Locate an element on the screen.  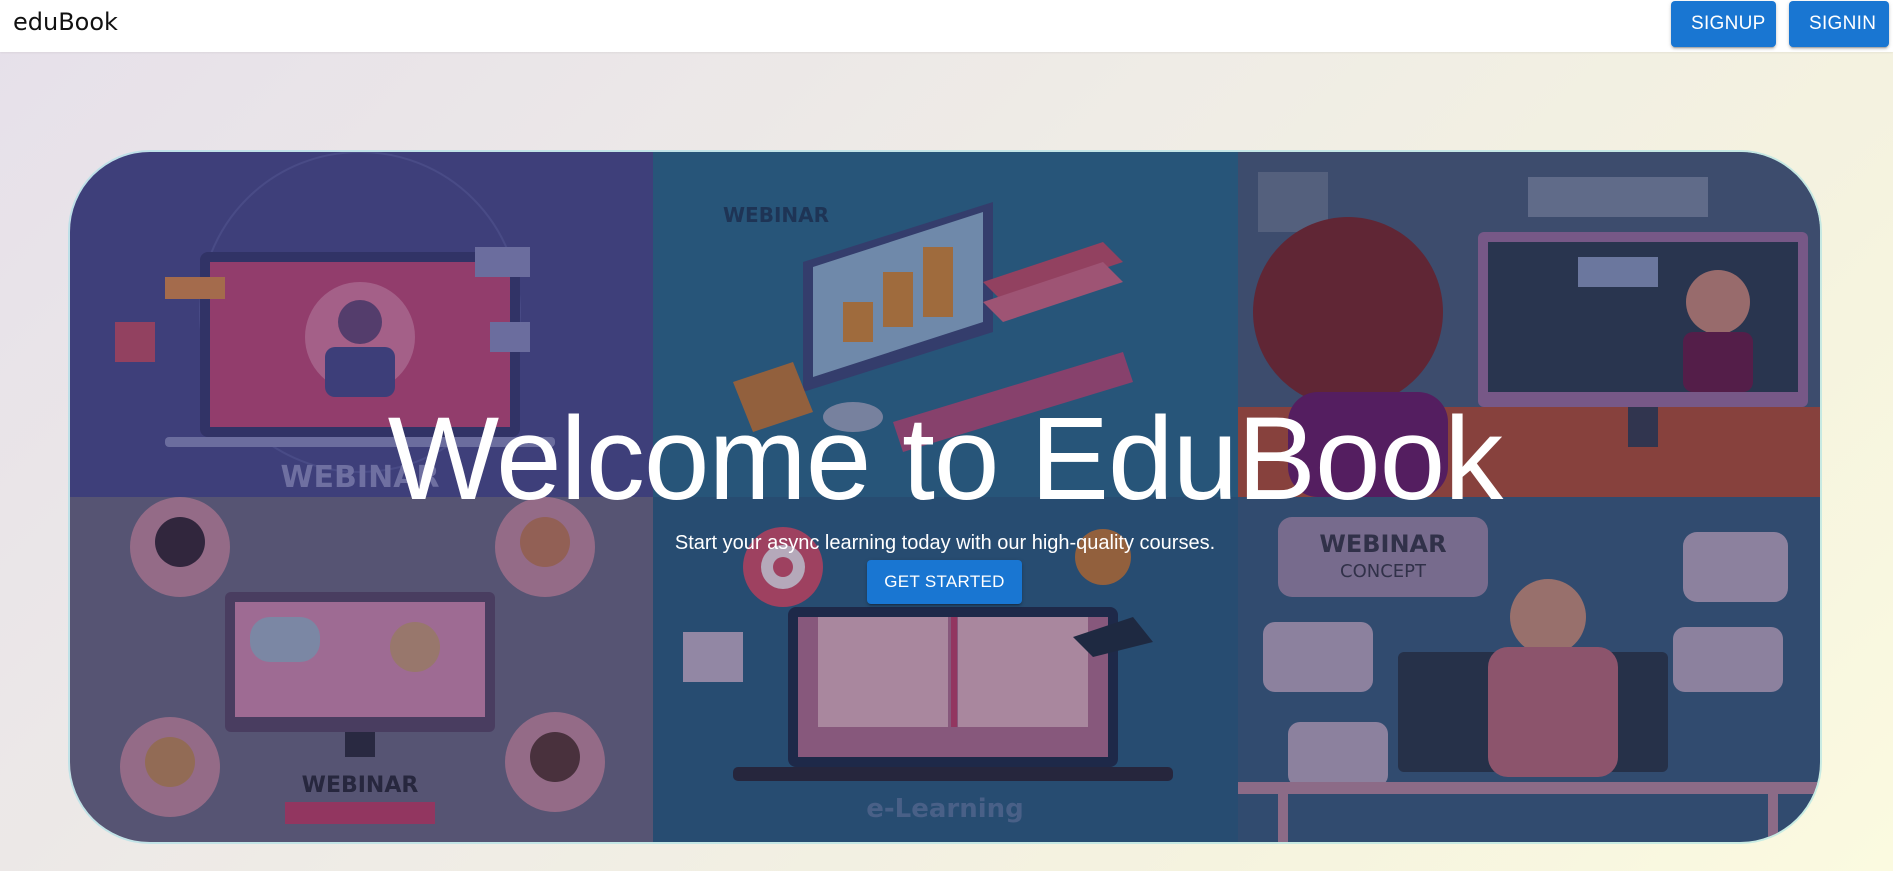
brand-logo-text: eduBook is located at coordinates (65, 22).